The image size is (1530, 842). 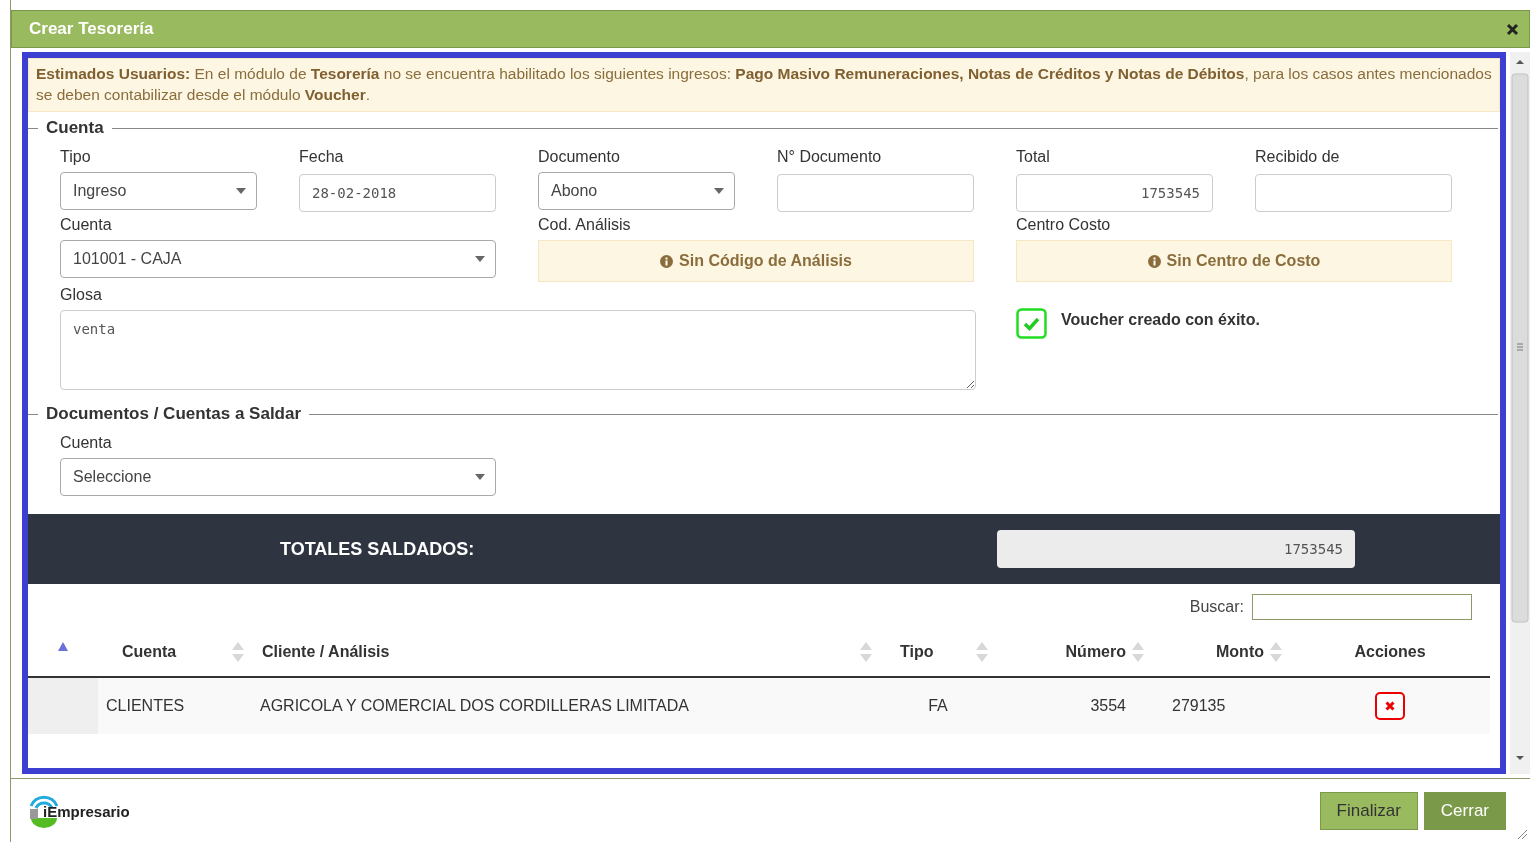 What do you see at coordinates (756, 261) in the screenshot?
I see `info-message: Sin Código de Análisis` at bounding box center [756, 261].